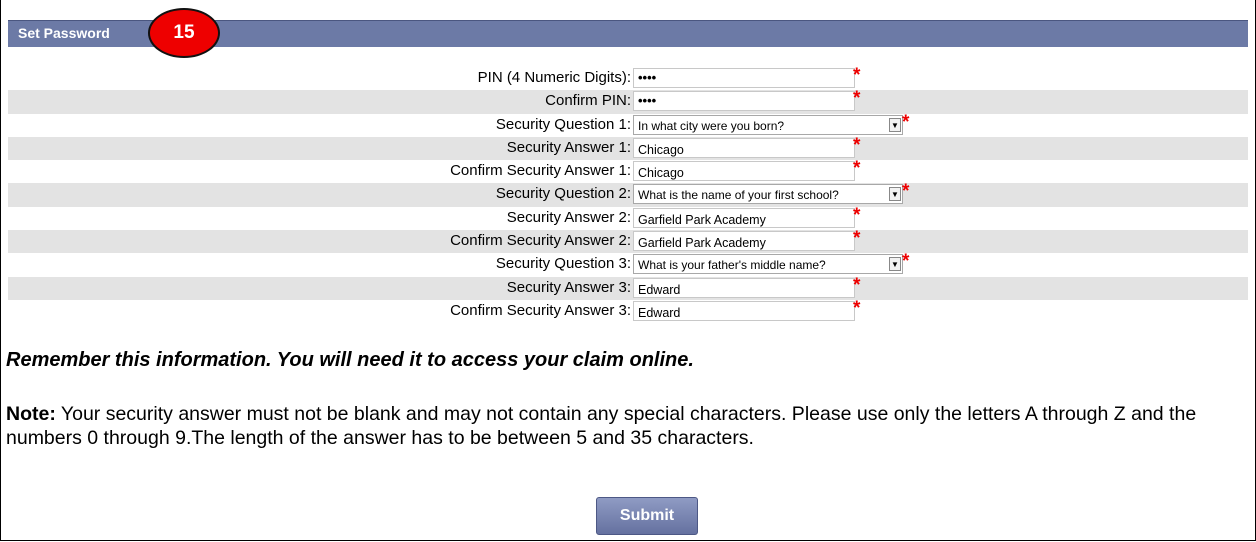  I want to click on confirm-security-answer-1-input: Chicago, so click(744, 171).